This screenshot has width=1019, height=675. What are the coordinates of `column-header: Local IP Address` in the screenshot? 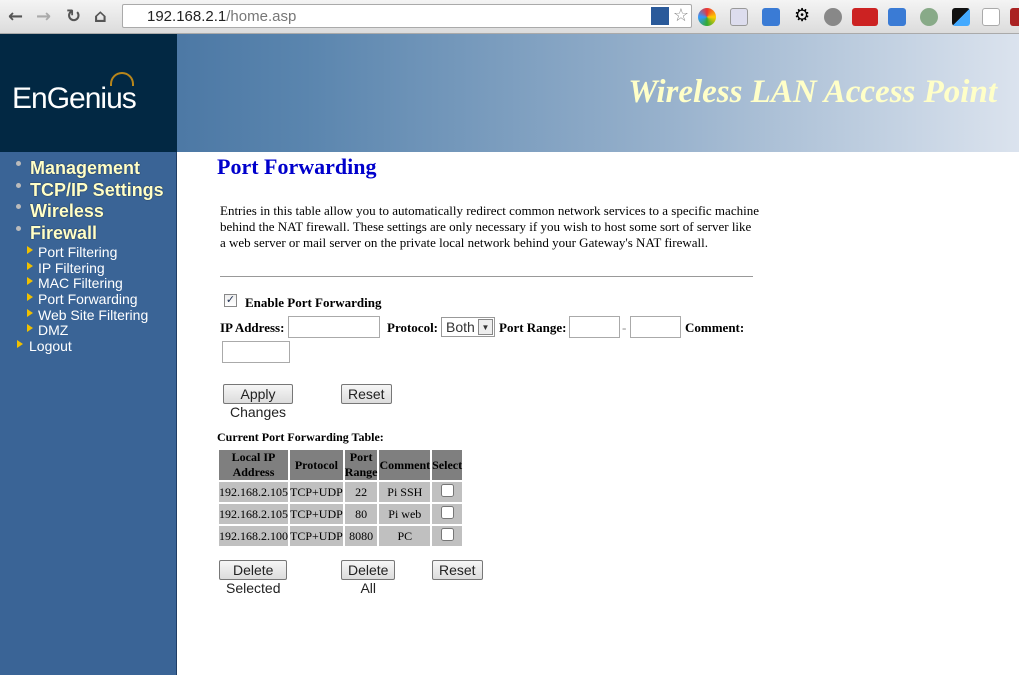 It's located at (253, 465).